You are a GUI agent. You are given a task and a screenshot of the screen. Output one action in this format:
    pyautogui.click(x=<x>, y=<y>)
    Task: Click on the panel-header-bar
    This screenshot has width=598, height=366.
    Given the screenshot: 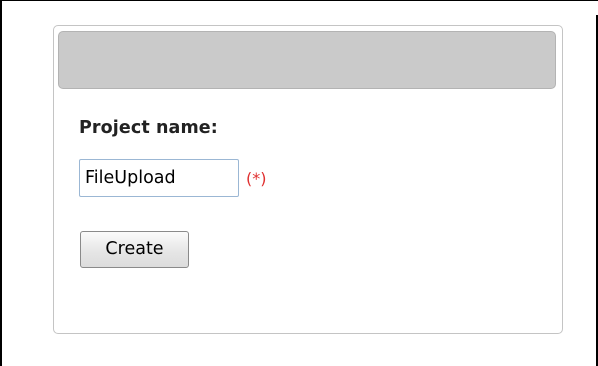 What is the action you would take?
    pyautogui.click(x=307, y=60)
    